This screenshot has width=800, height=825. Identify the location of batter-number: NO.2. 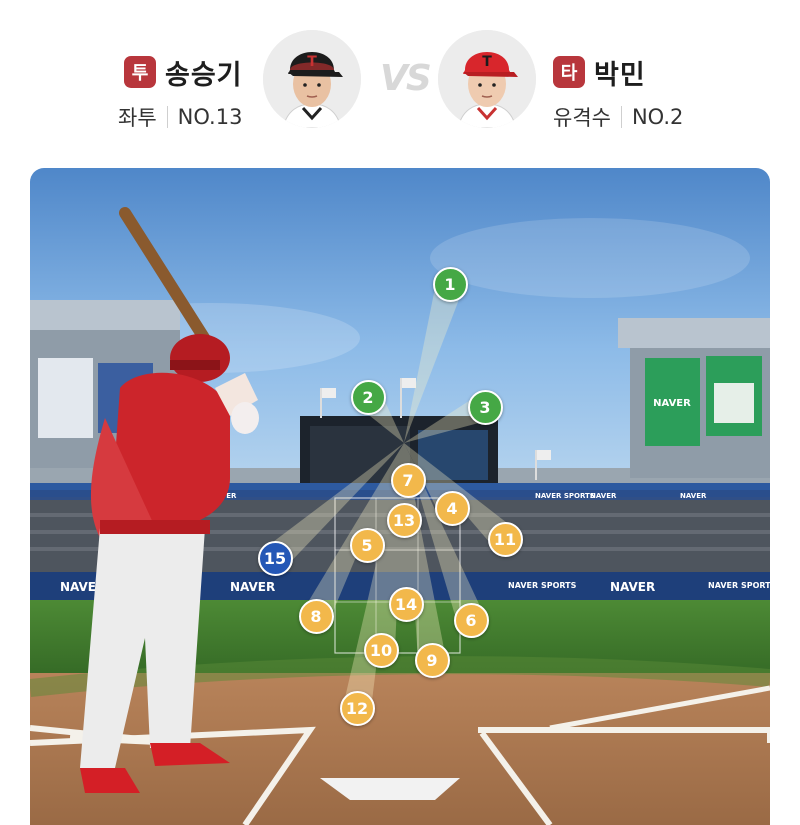
(657, 117).